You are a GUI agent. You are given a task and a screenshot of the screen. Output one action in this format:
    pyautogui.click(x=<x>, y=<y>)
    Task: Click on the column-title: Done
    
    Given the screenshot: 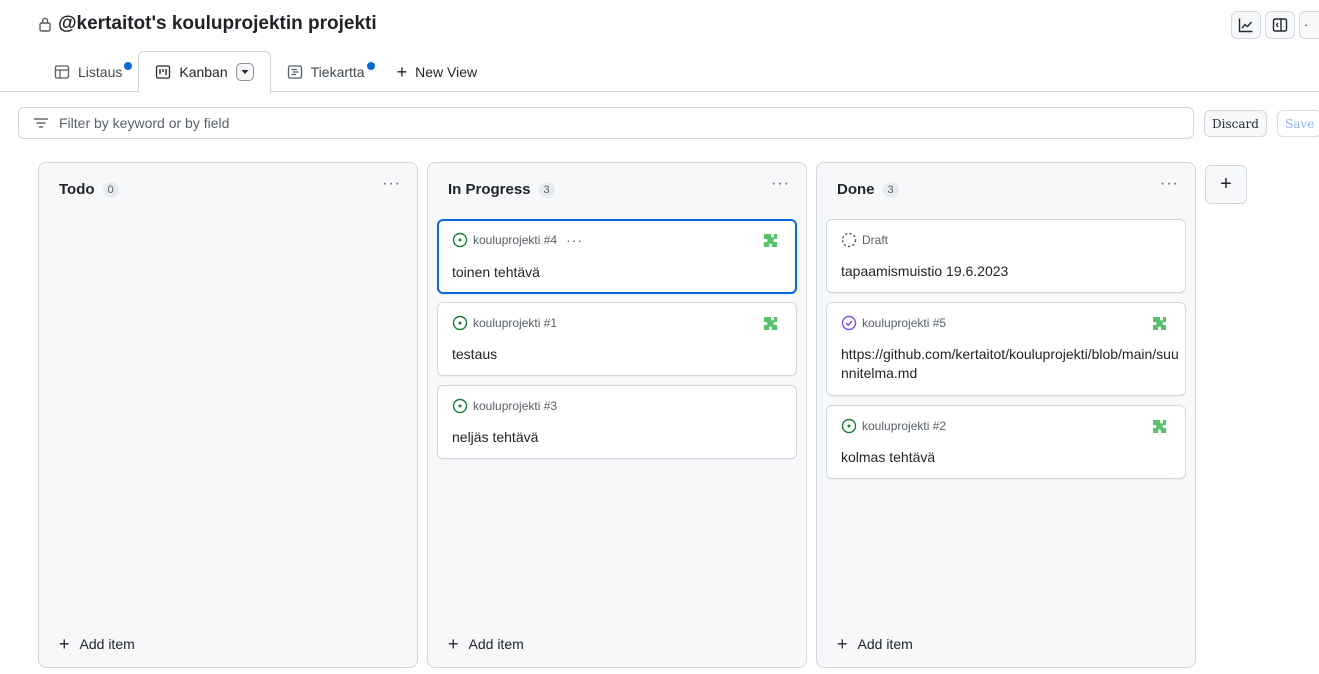 What is the action you would take?
    pyautogui.click(x=856, y=189)
    